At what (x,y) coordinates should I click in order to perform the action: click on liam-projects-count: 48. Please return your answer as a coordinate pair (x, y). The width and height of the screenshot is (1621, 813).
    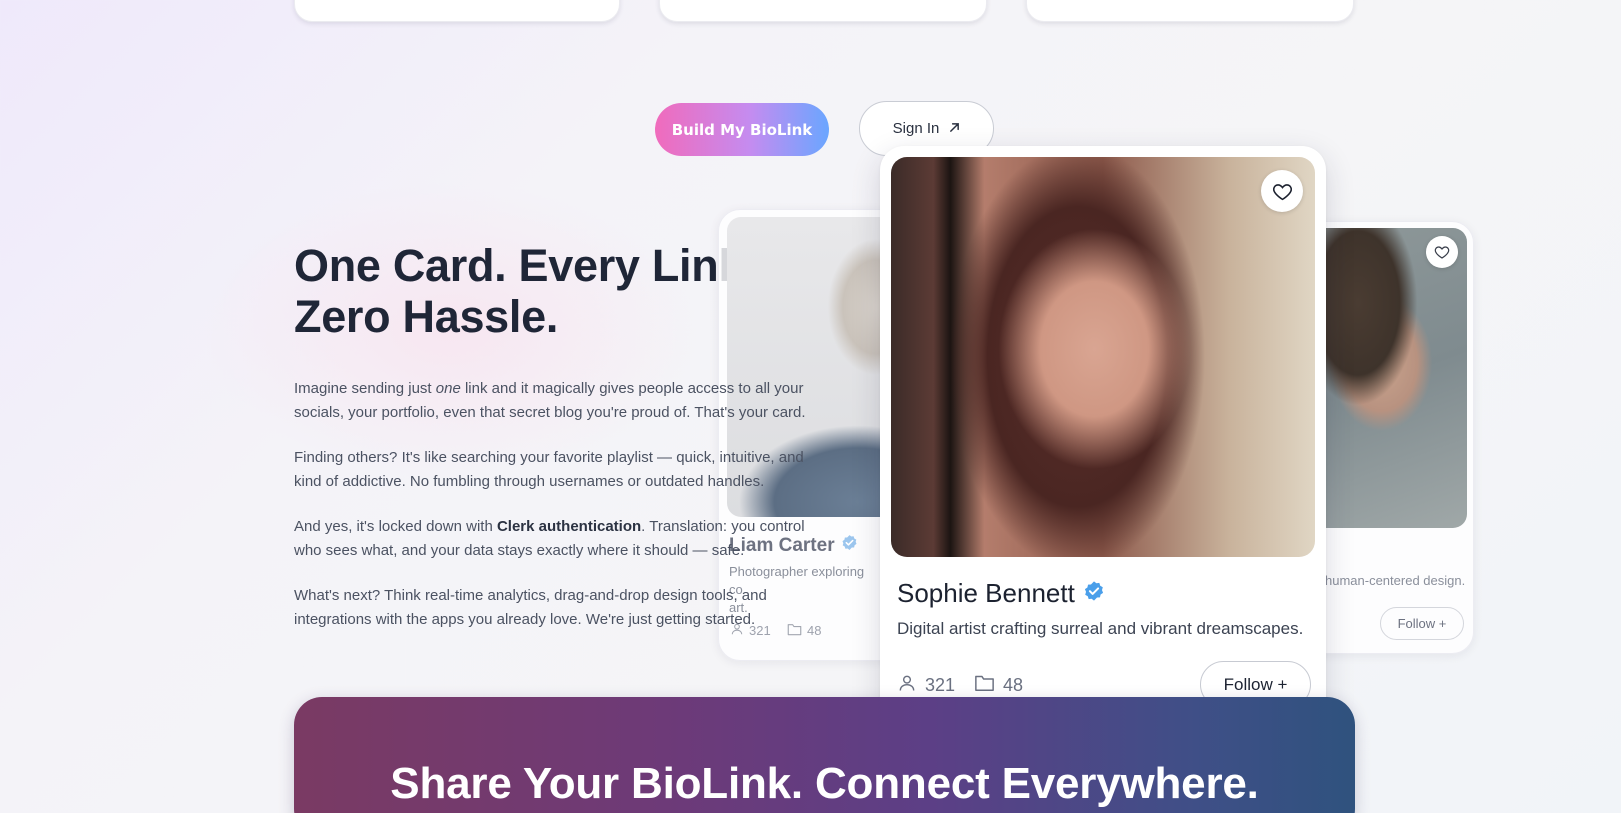
    Looking at the image, I should click on (814, 630).